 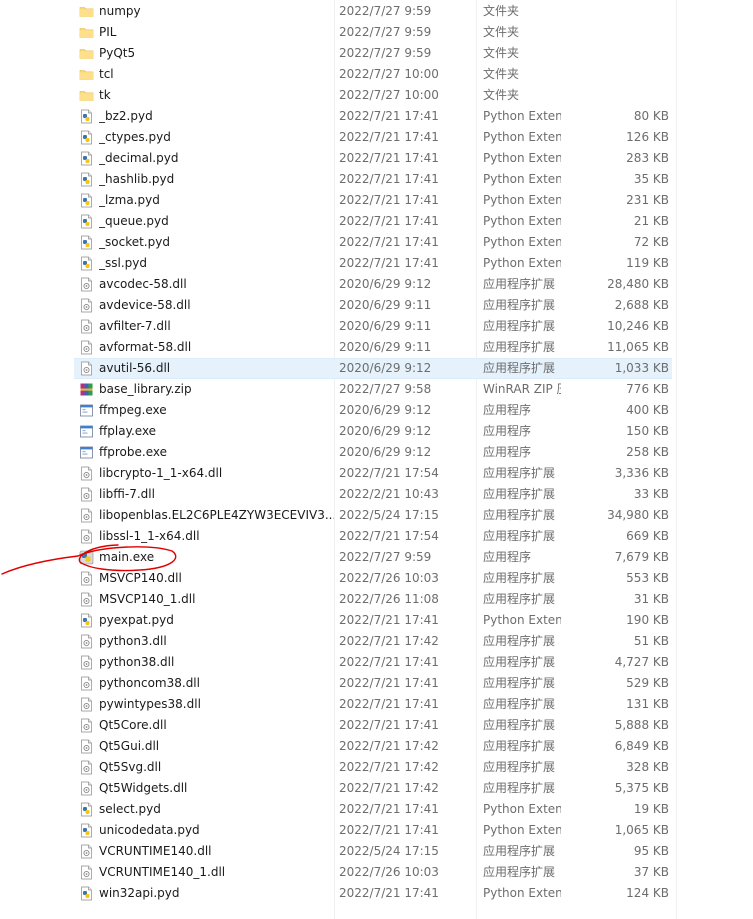 I want to click on file-name: PIL, so click(x=108, y=32).